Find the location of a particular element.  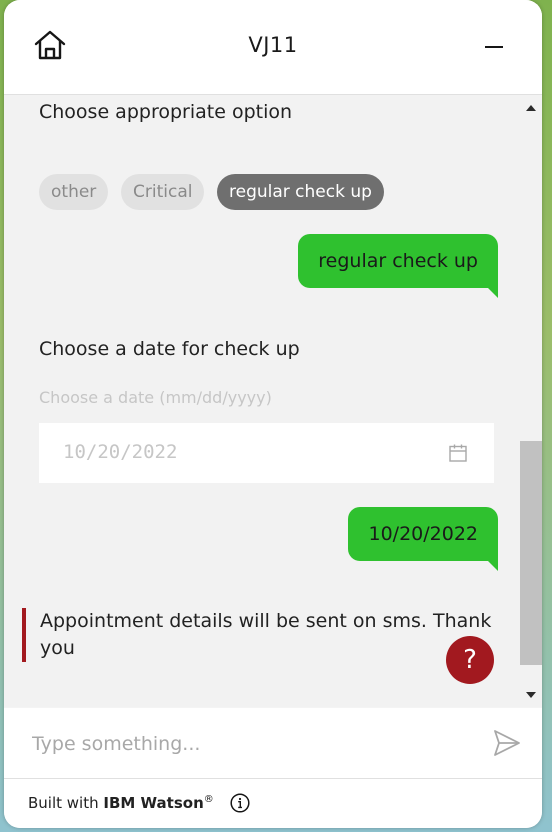

minimize-icon is located at coordinates (494, 47).